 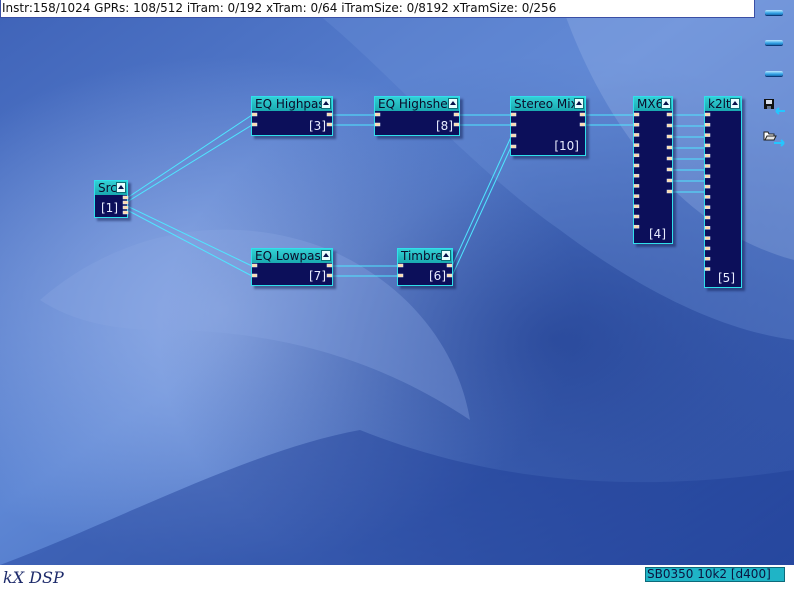 I want to click on module-index: [1], so click(x=109, y=208).